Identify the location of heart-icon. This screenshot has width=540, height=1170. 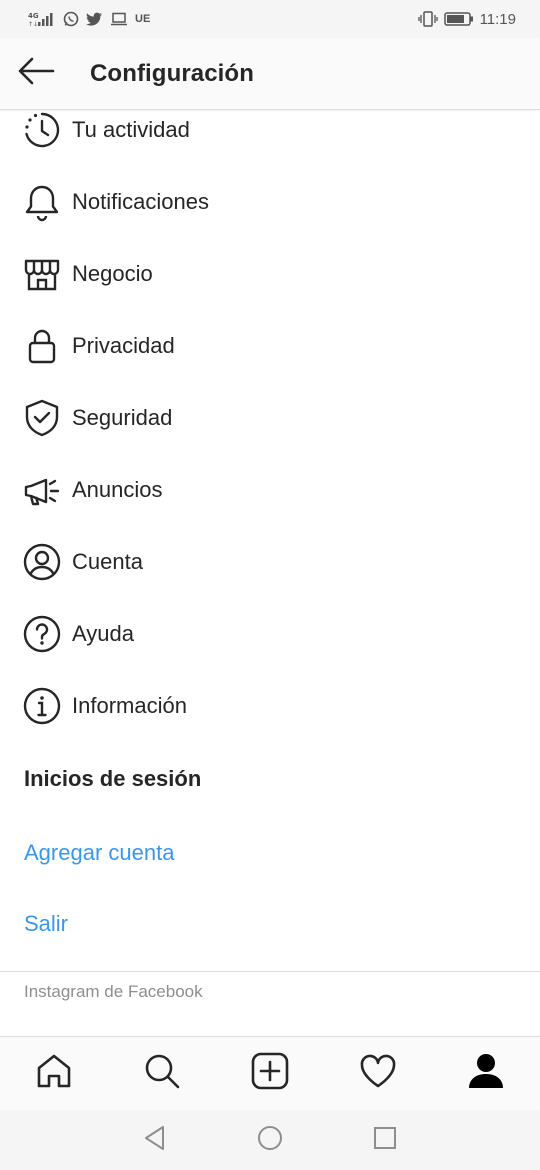
(378, 1073).